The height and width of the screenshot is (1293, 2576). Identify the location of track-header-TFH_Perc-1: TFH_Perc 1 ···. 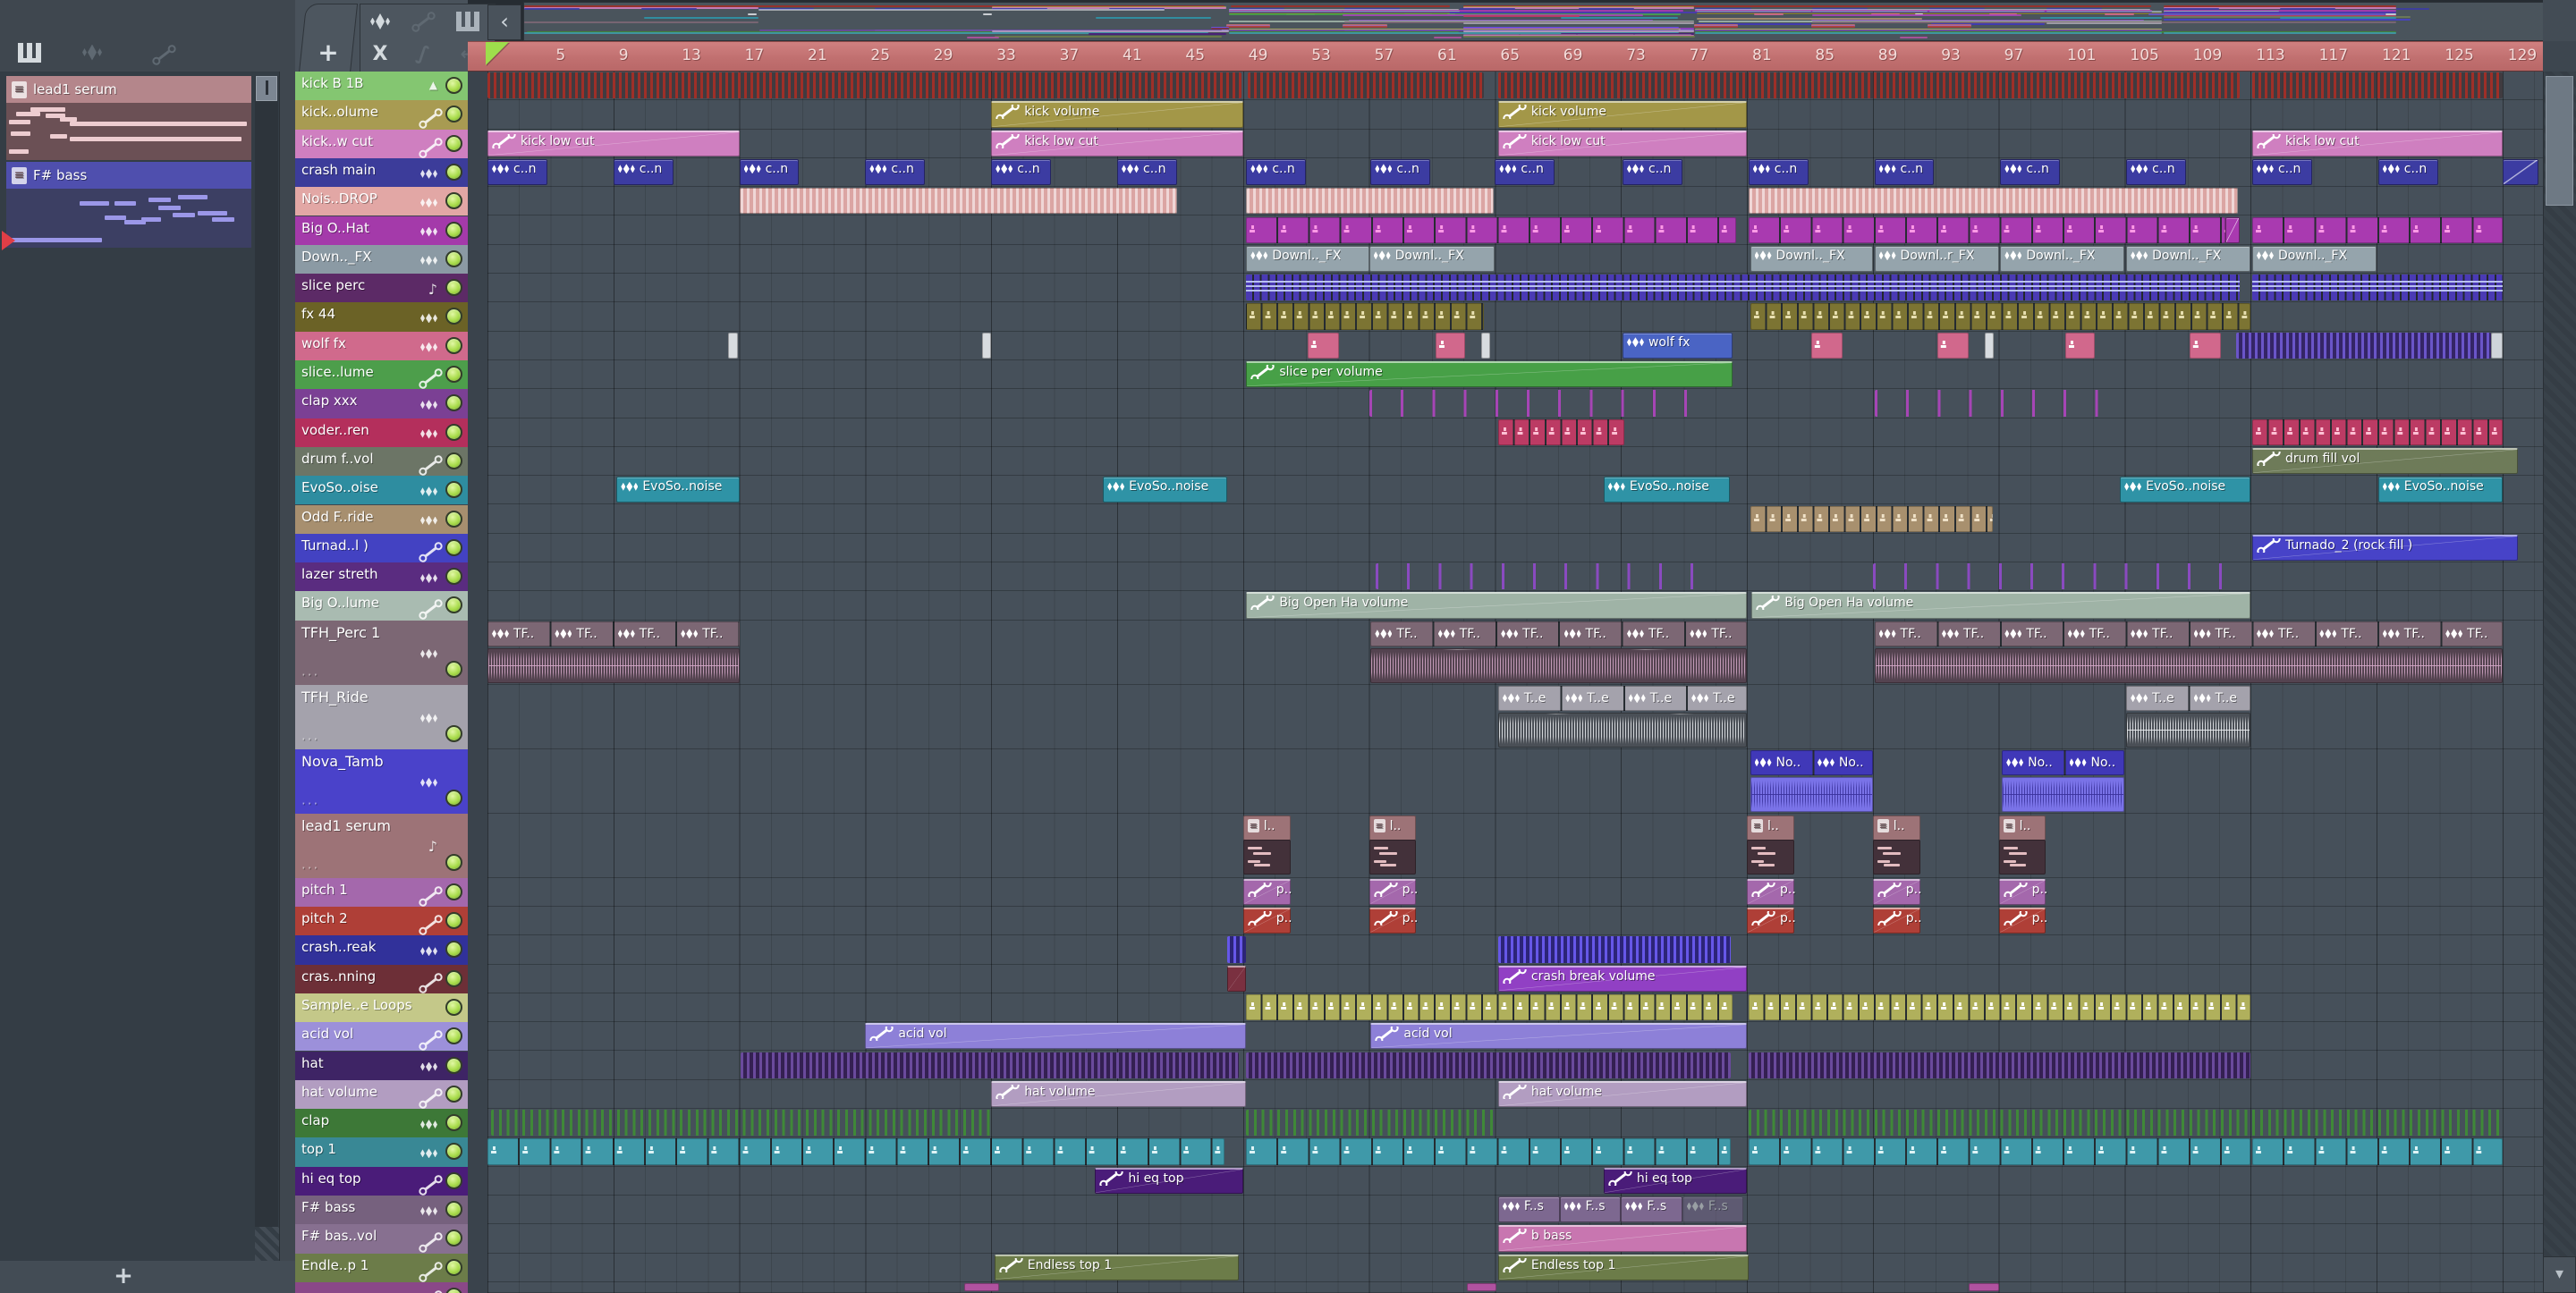
(381, 653).